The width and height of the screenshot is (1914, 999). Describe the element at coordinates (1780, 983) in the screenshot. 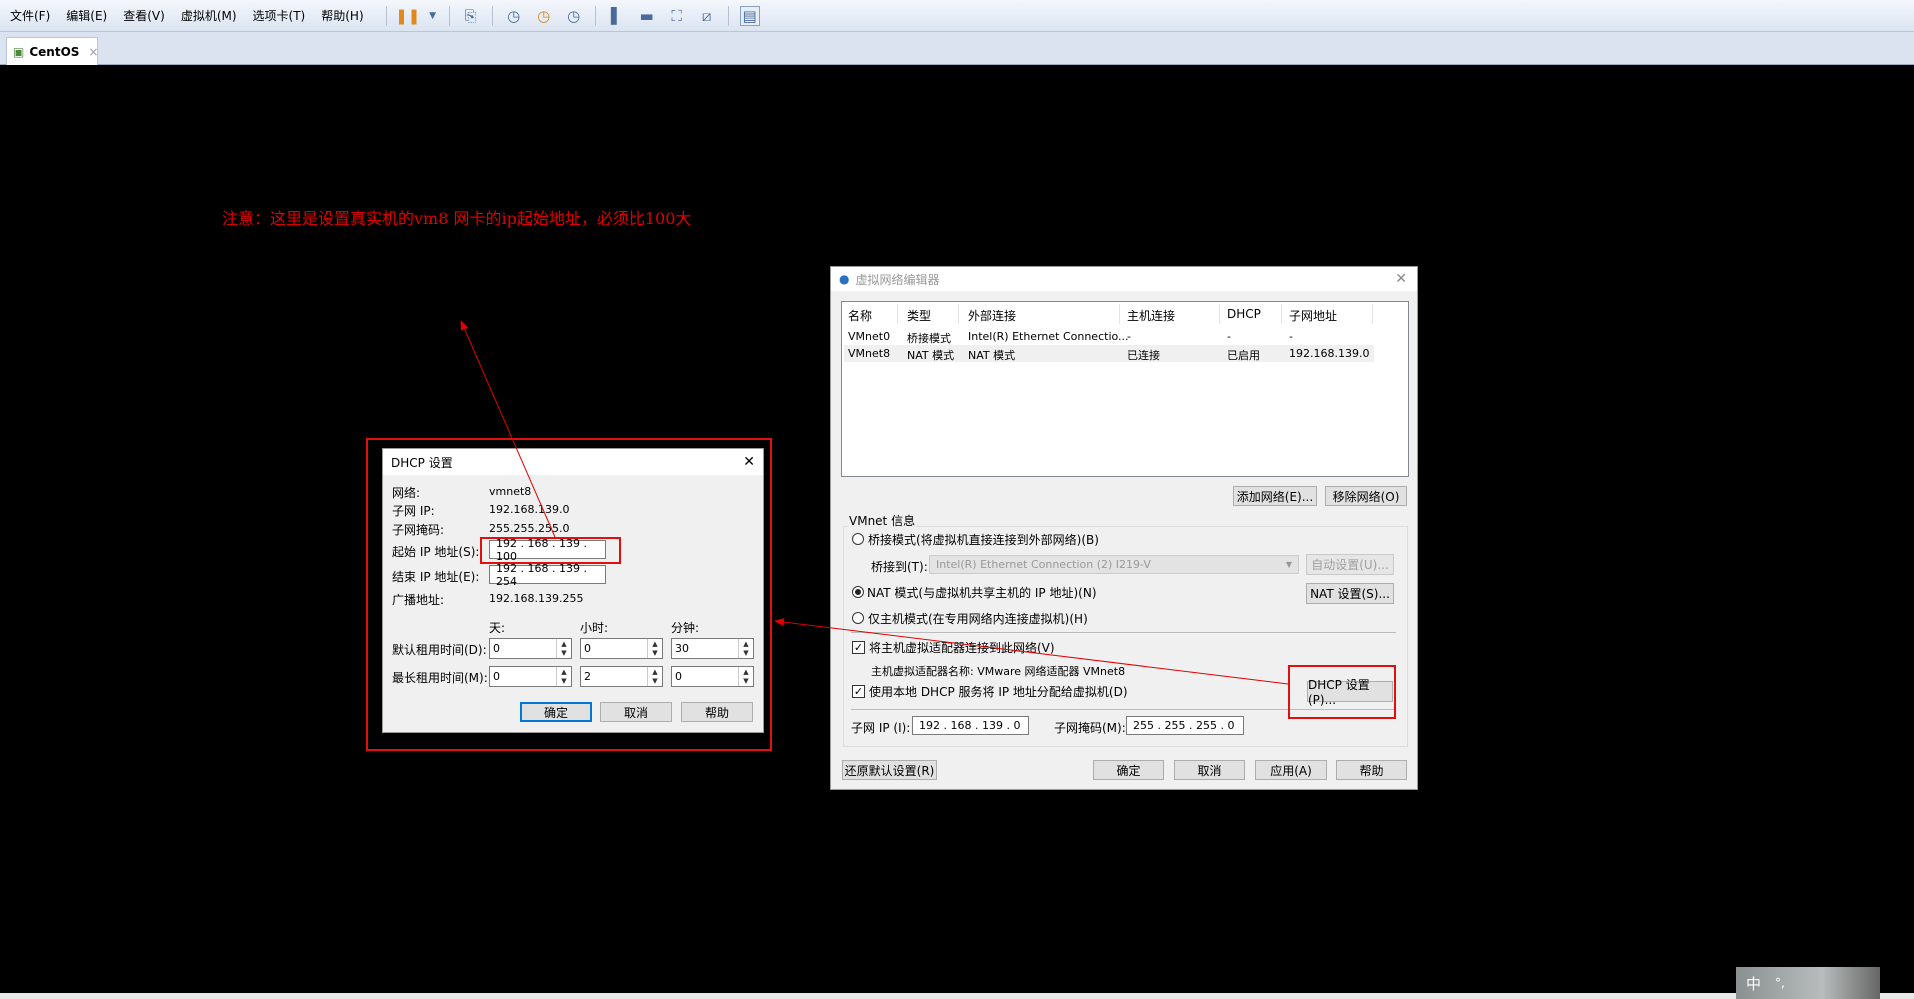

I see `ime-punct: °,` at that location.